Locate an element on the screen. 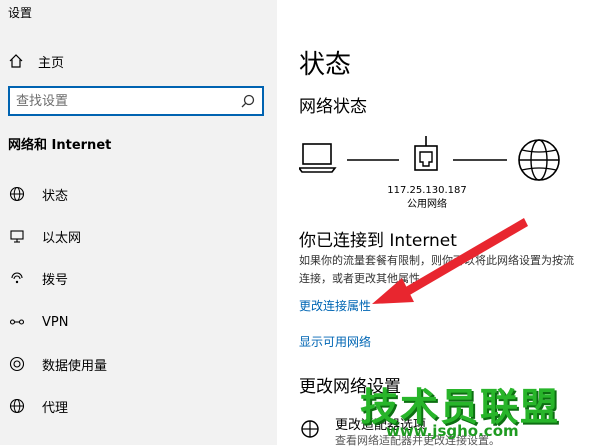 This screenshot has height=448, width=600. network-status-title: 网络状态 is located at coordinates (333, 107).